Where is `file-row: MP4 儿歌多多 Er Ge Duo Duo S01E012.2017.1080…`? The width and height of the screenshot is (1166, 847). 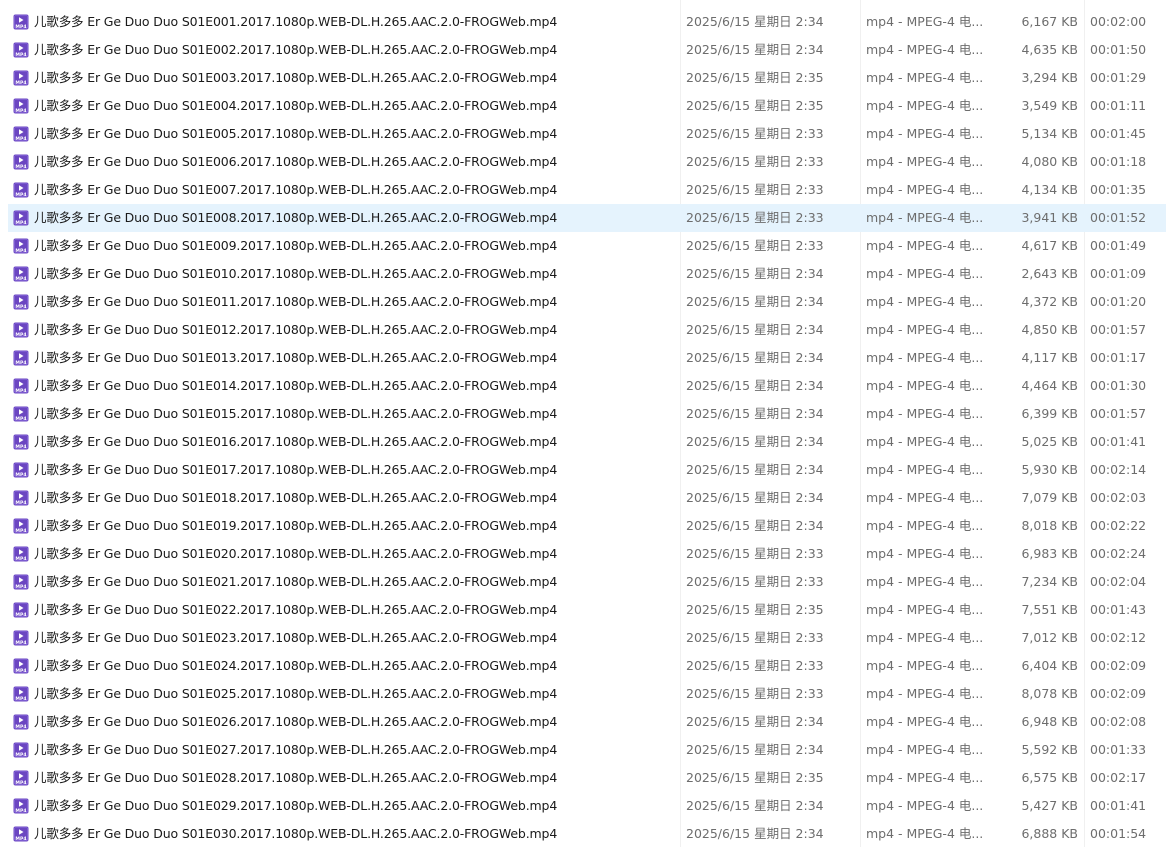
file-row: MP4 儿歌多多 Er Ge Duo Duo S01E012.2017.1080… is located at coordinates (587, 330).